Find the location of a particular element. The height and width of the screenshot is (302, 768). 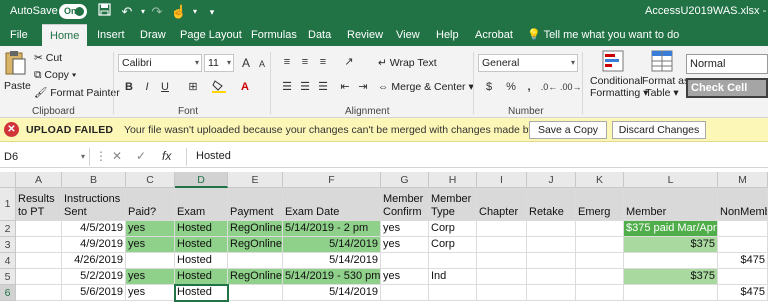

row-header-4: 4 is located at coordinates (8, 261).